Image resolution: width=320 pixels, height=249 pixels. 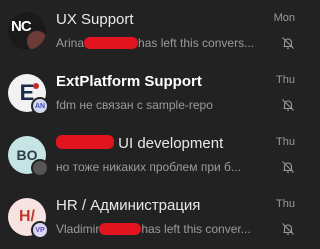 I want to click on preview-sender: Vladimir, so click(x=78, y=229).